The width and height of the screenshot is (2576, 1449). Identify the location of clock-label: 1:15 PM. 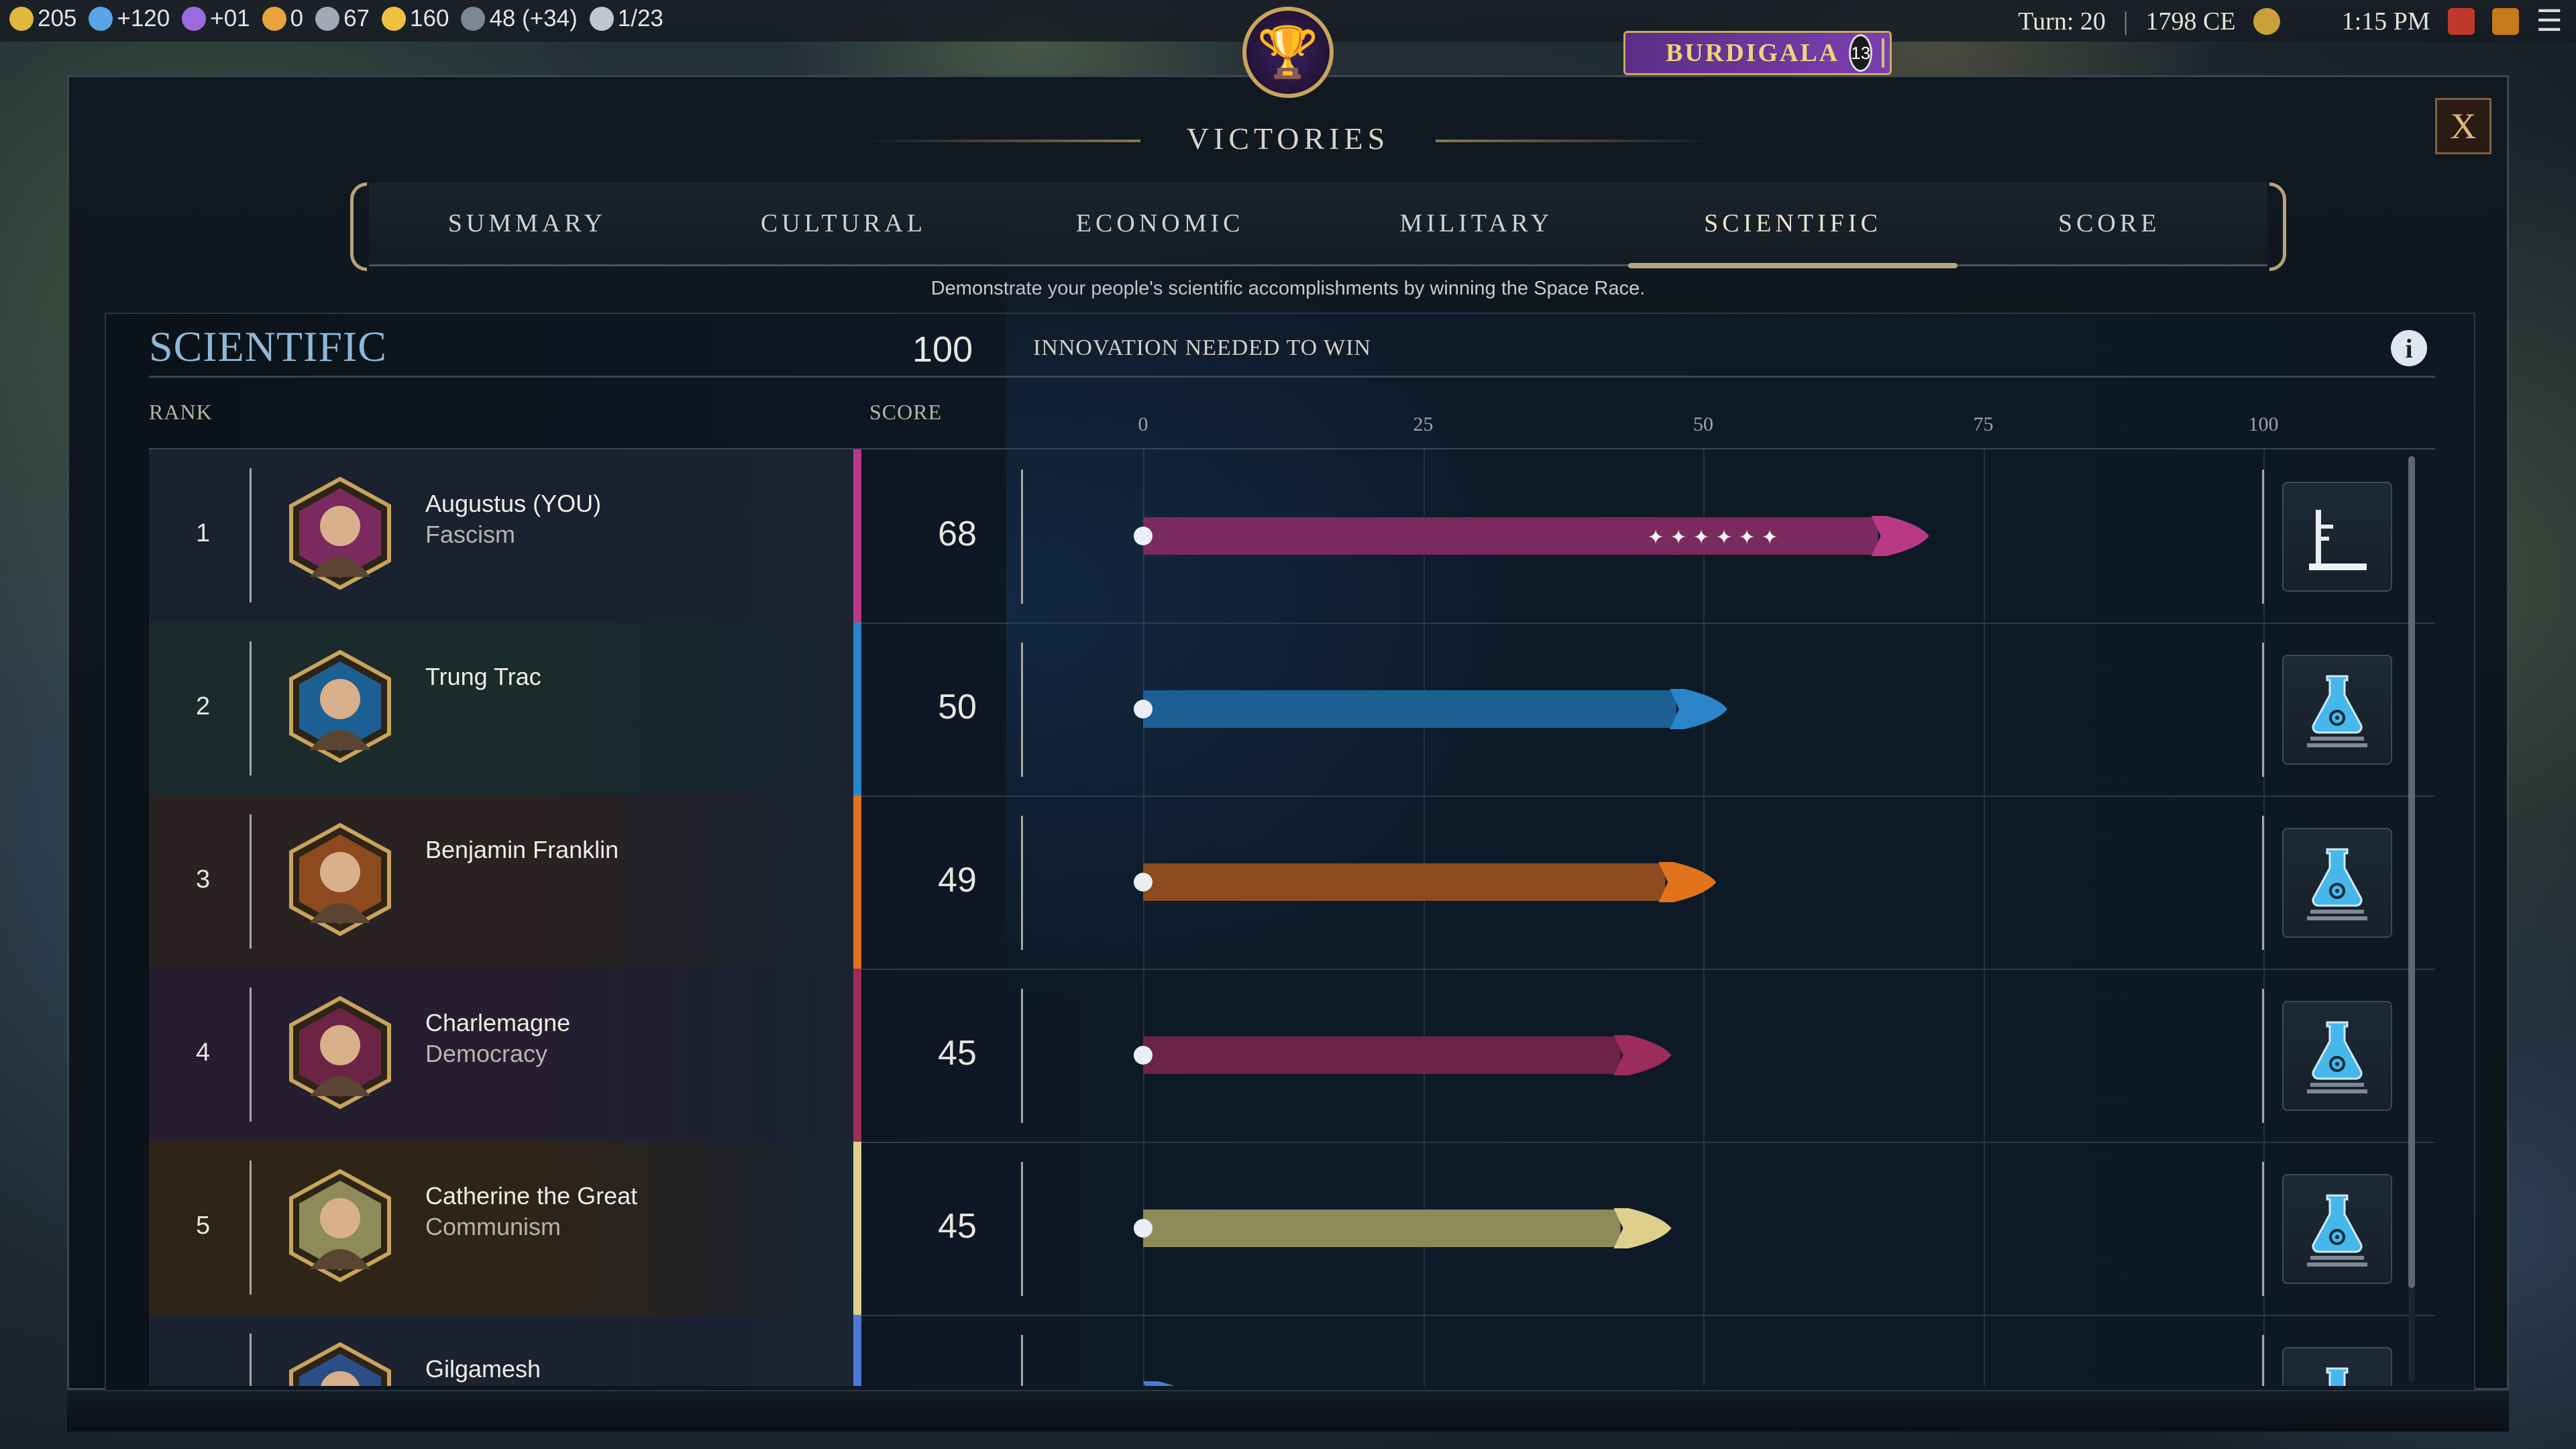
(2385, 21).